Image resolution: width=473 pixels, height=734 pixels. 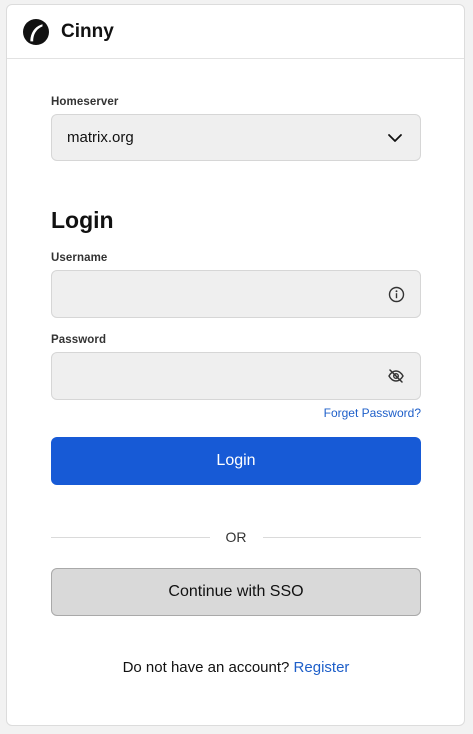 I want to click on username-label: Username, so click(x=79, y=258).